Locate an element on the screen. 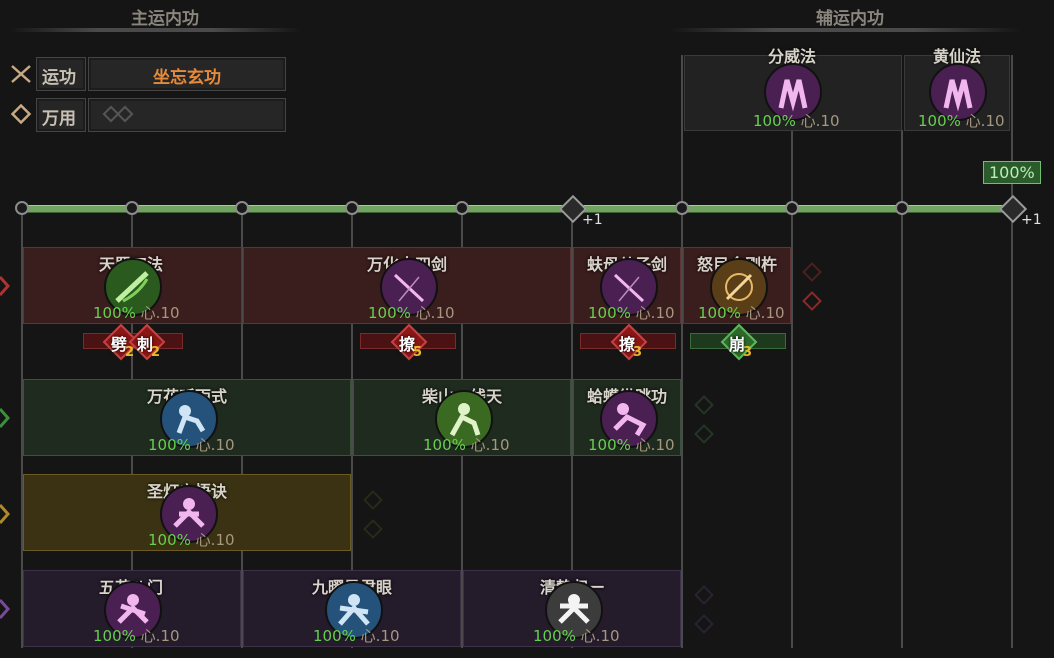 The image size is (1054, 658). wan-label: 万用 is located at coordinates (59, 119).